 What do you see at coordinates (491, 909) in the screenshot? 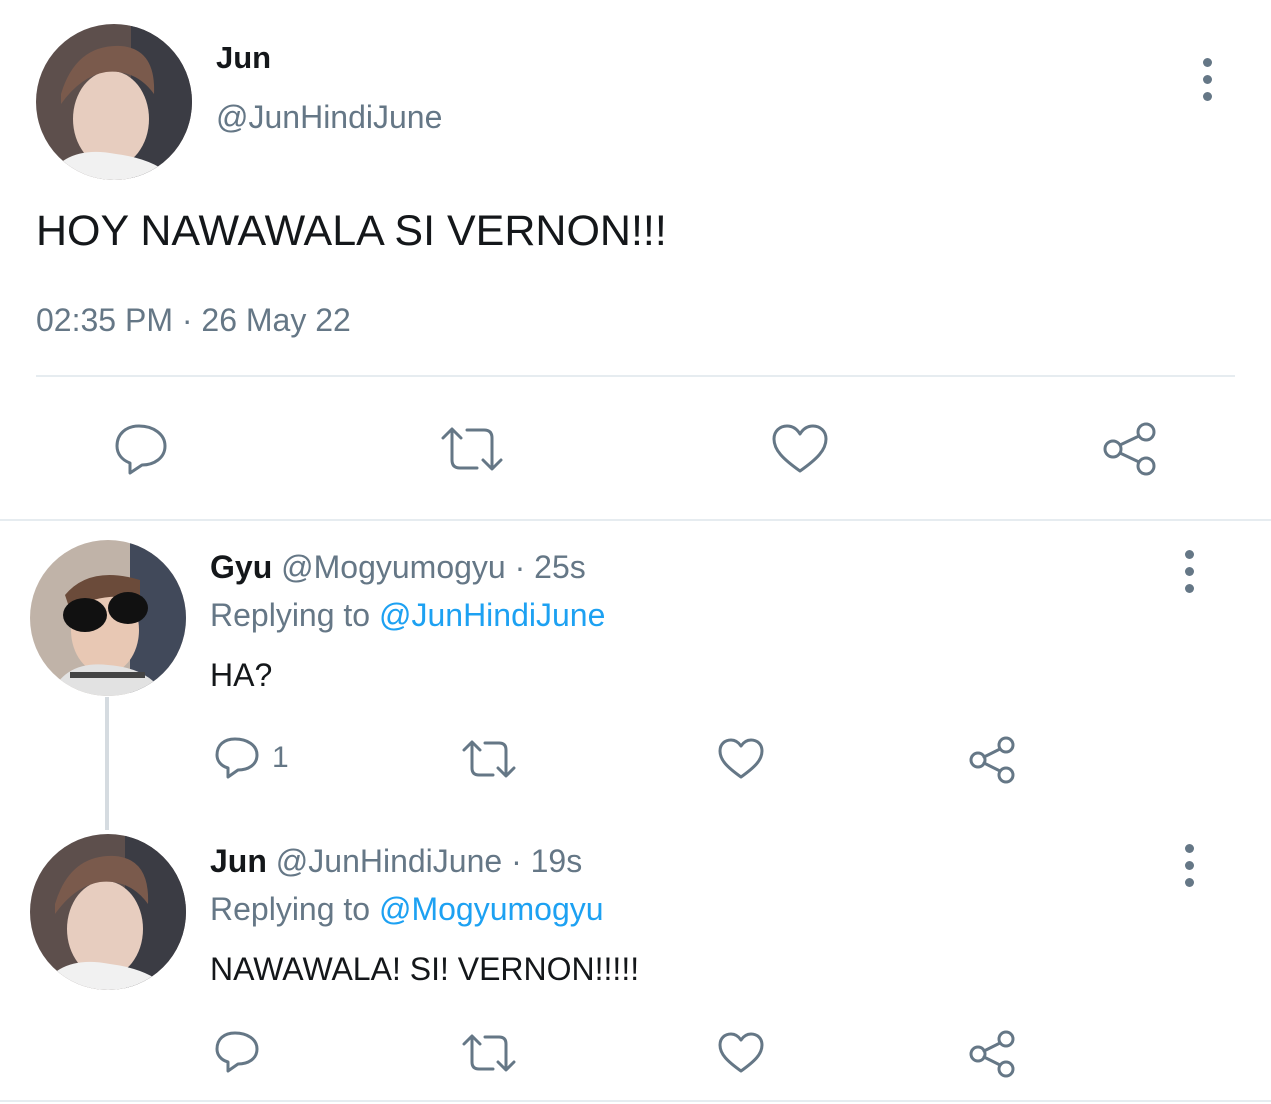
I see `replying-to-mention: @Mogyumogyu` at bounding box center [491, 909].